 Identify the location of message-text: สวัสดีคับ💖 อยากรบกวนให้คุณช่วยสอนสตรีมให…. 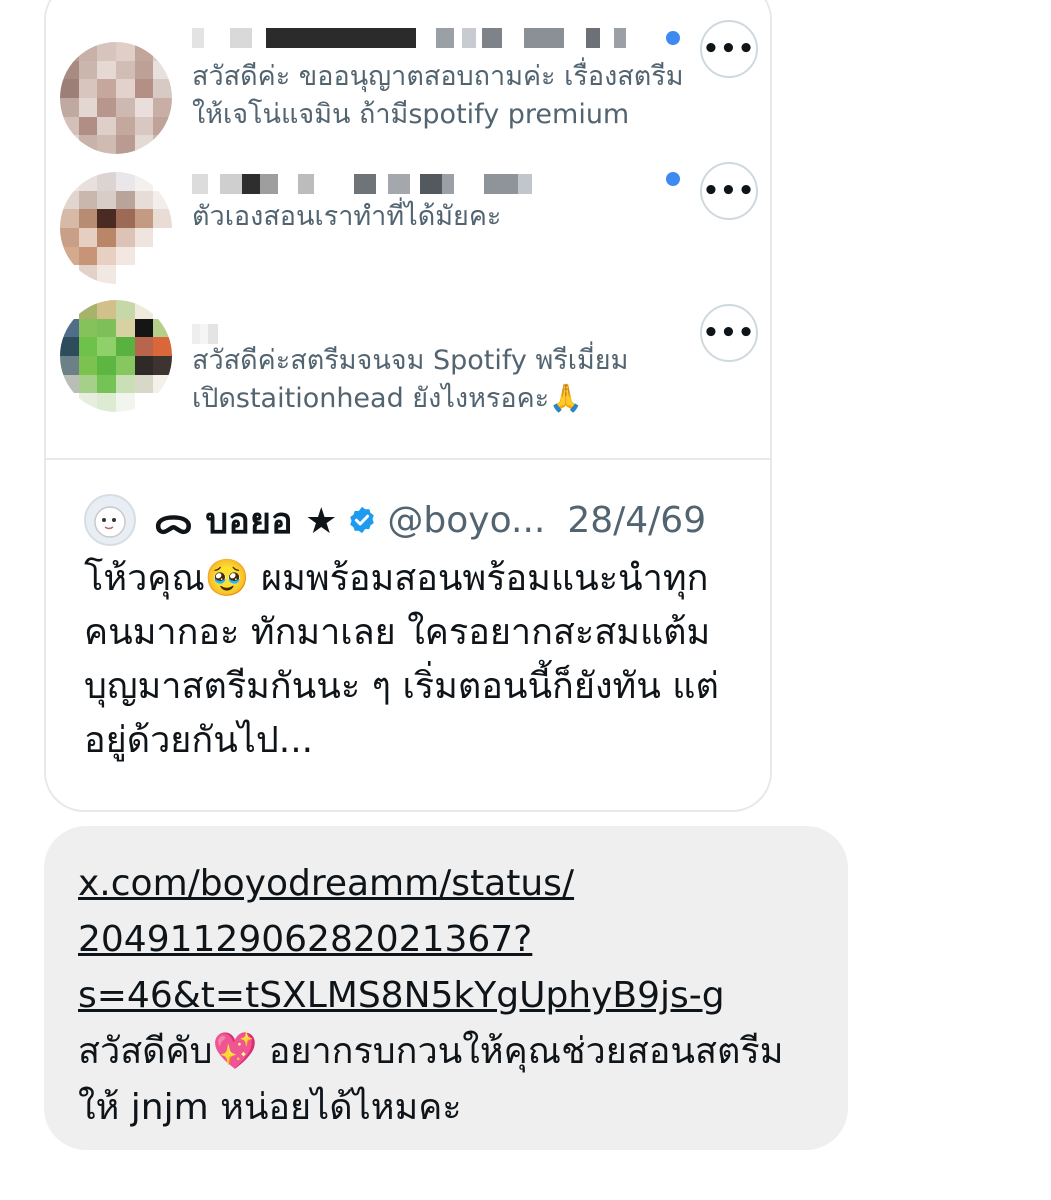
(431, 1079).